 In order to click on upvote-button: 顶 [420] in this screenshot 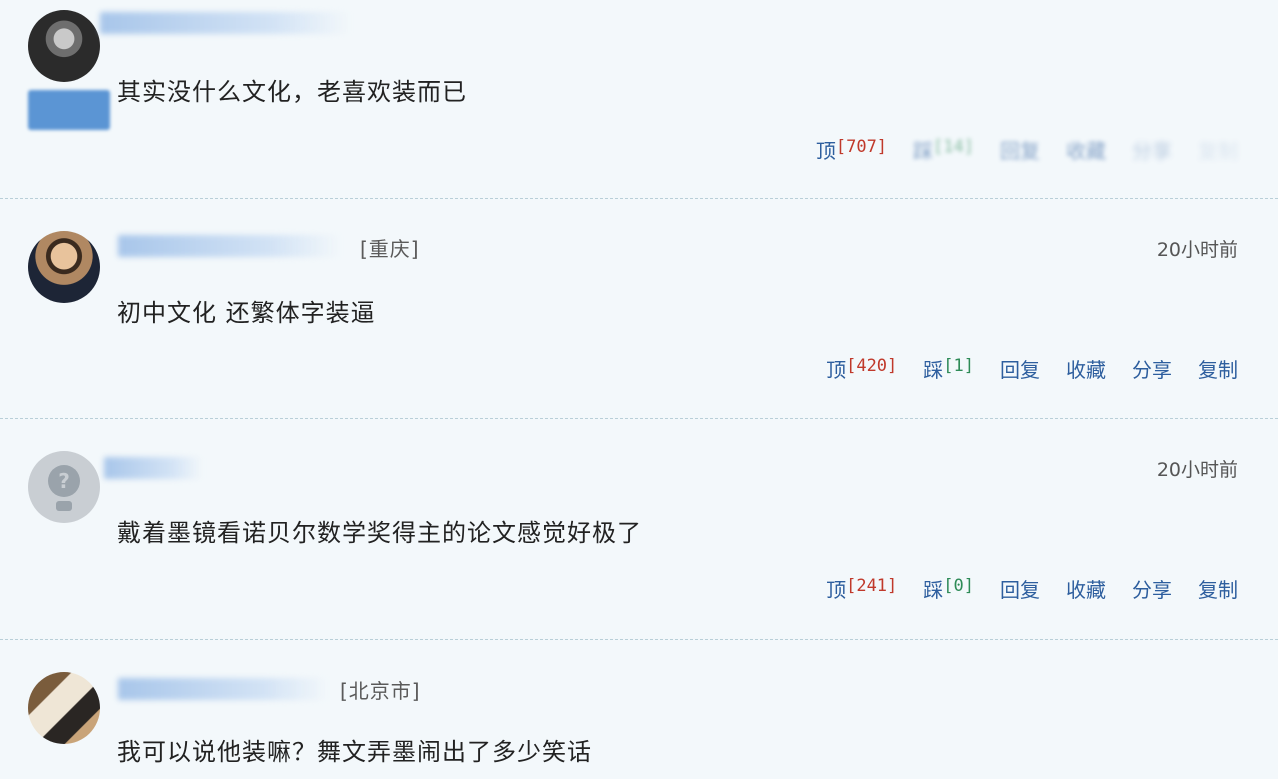, I will do `click(861, 368)`.